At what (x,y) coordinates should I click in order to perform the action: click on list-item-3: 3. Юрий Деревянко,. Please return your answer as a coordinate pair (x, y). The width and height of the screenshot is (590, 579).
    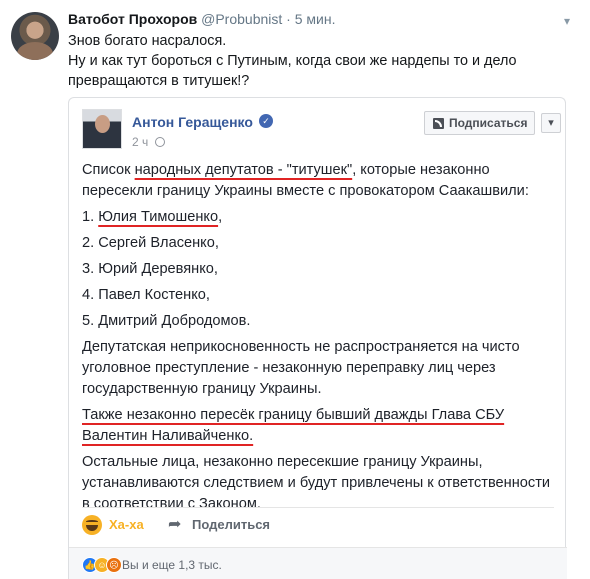
    Looking at the image, I should click on (150, 269).